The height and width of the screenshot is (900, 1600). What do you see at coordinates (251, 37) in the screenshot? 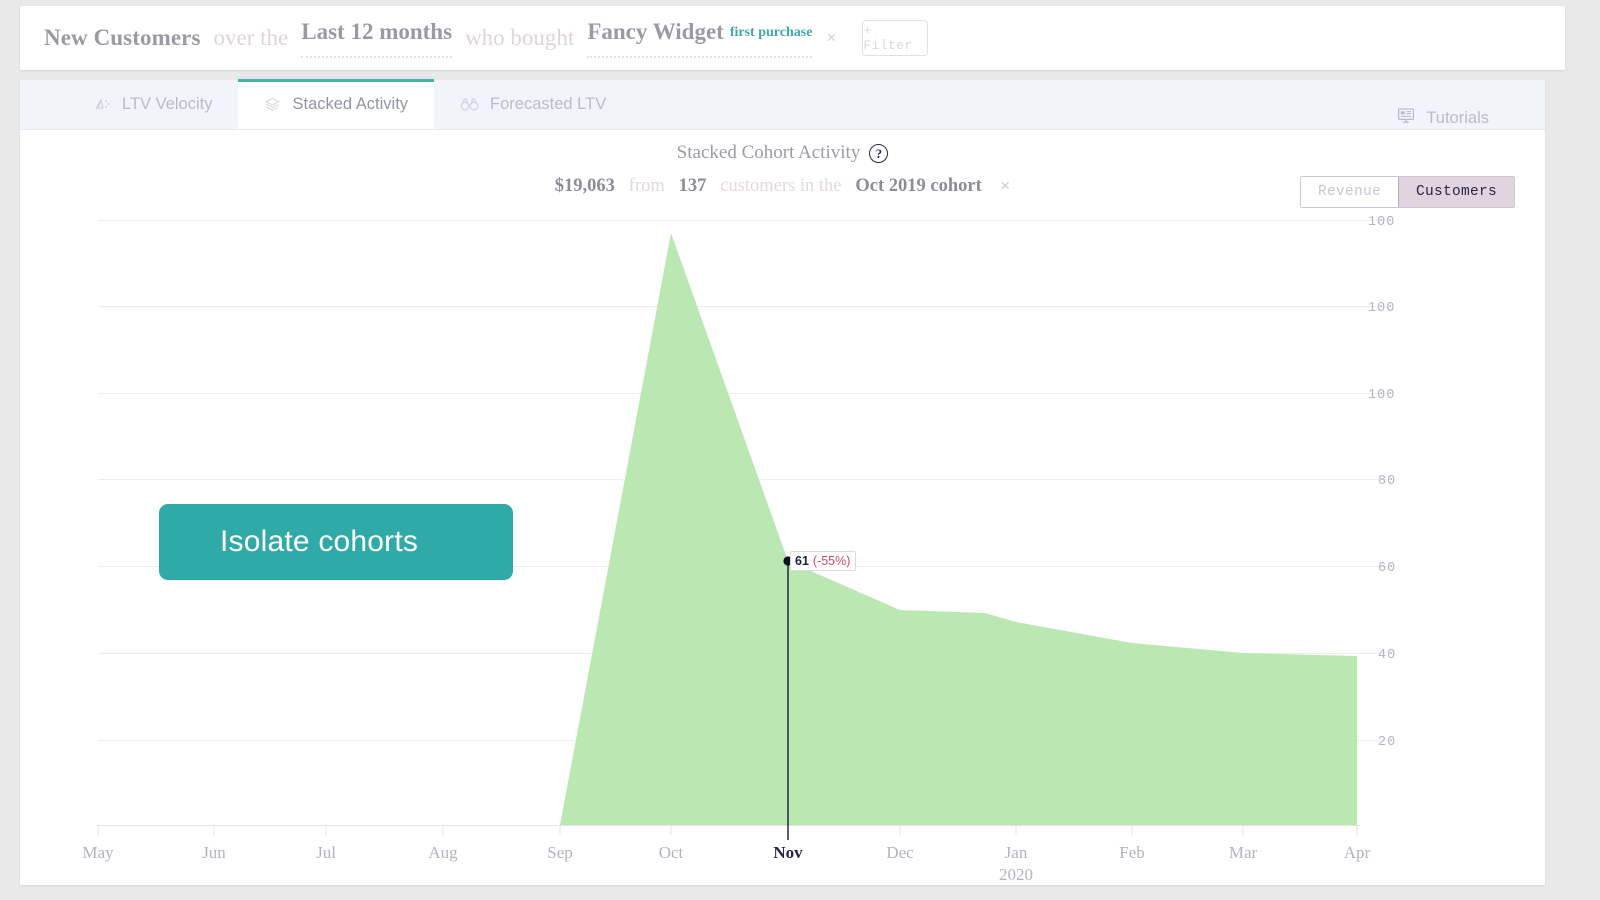
I see `query-conn-1: over the` at bounding box center [251, 37].